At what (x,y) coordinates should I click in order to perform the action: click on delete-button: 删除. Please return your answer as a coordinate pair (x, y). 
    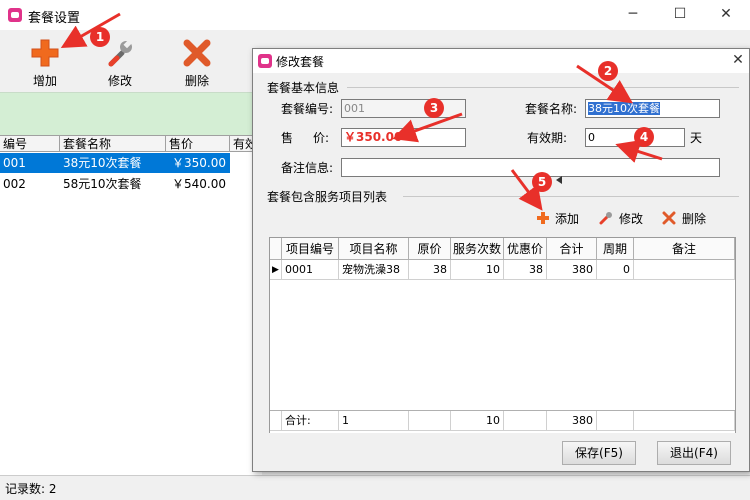
    Looking at the image, I should click on (197, 62).